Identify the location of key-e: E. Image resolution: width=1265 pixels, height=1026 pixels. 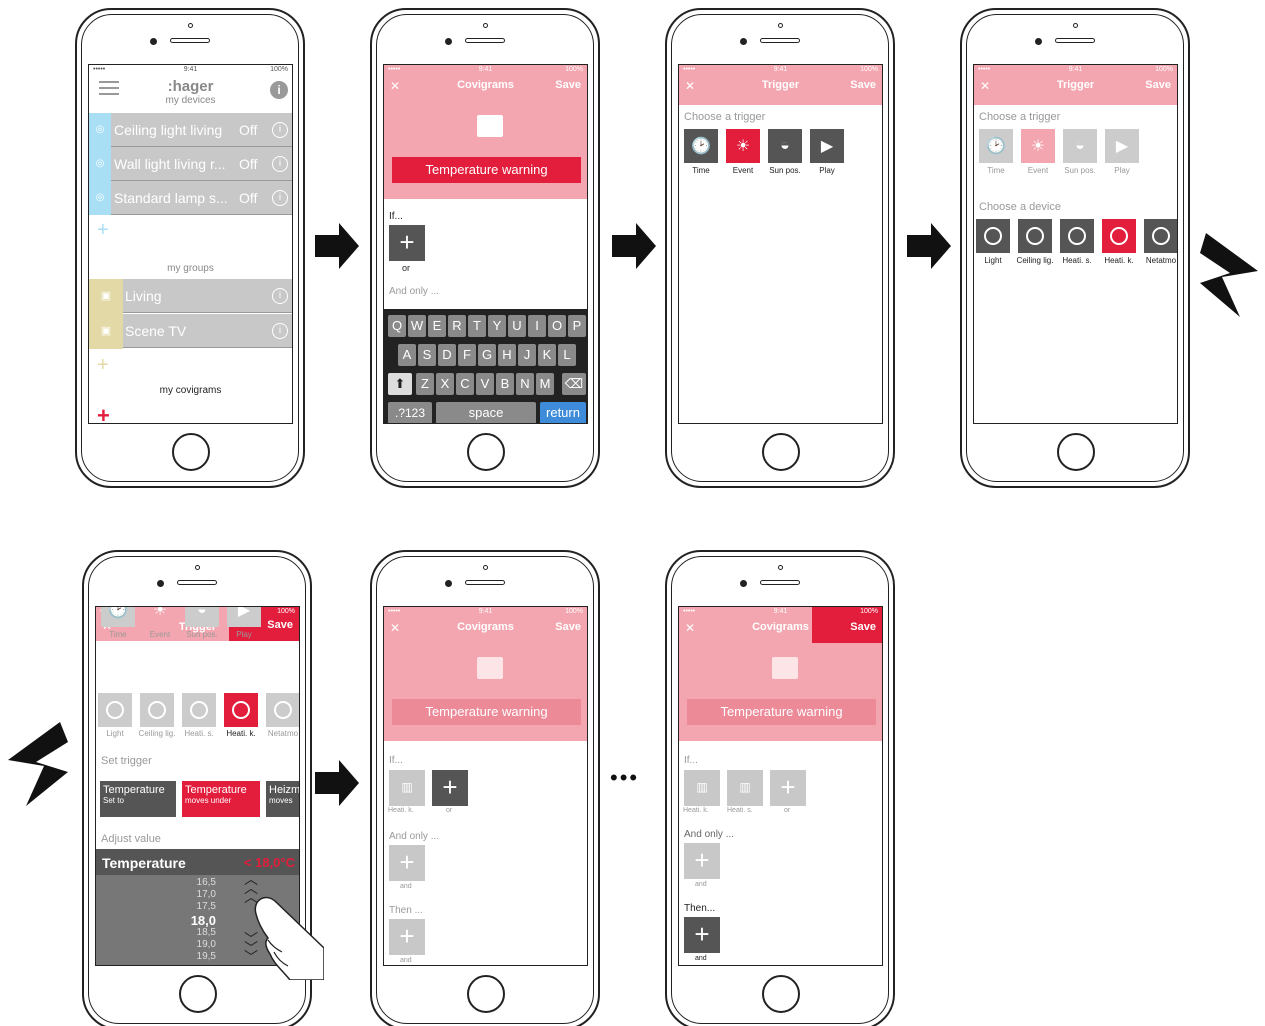
(437, 326).